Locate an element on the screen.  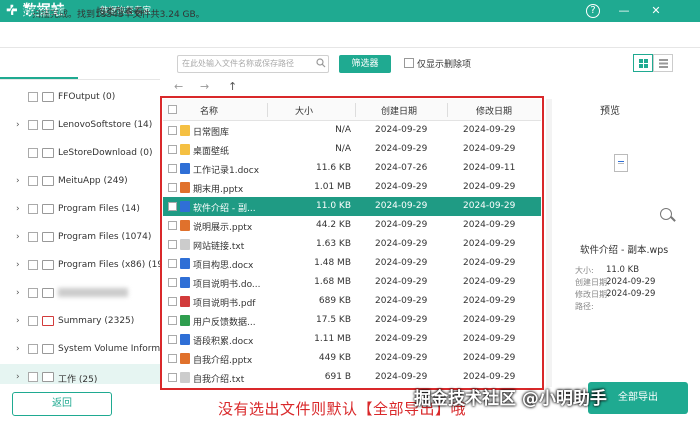
forward-arrow-icon: → is located at coordinates (204, 86).